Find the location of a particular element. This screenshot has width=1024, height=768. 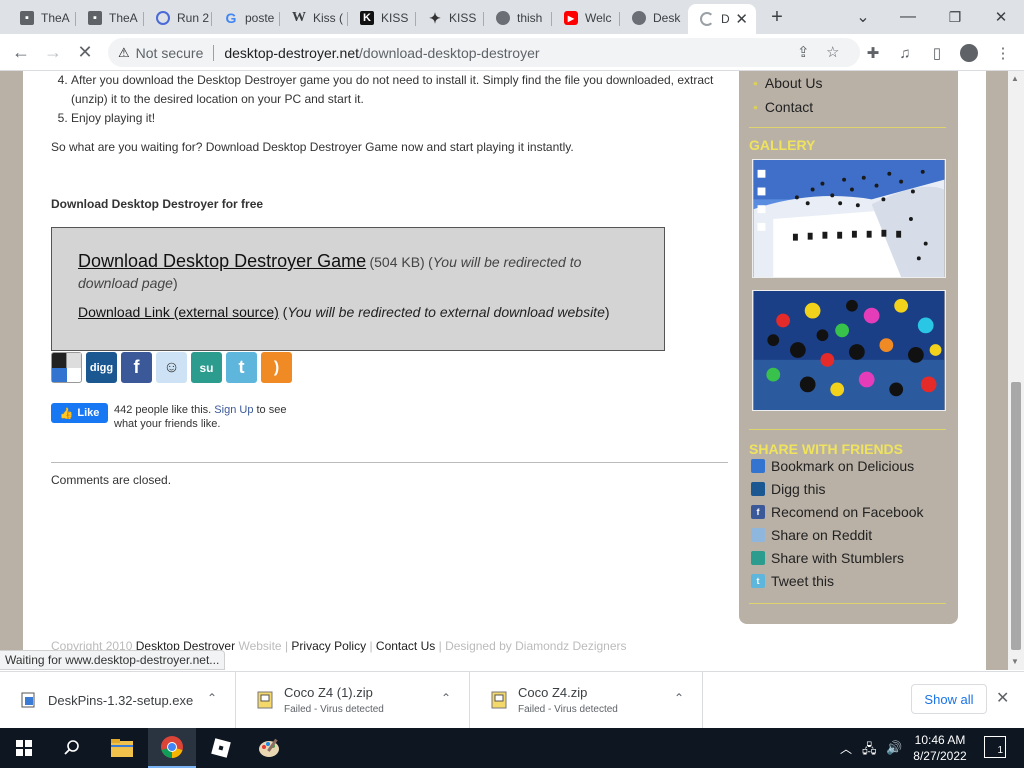

minimize-button: — is located at coordinates (908, 17).